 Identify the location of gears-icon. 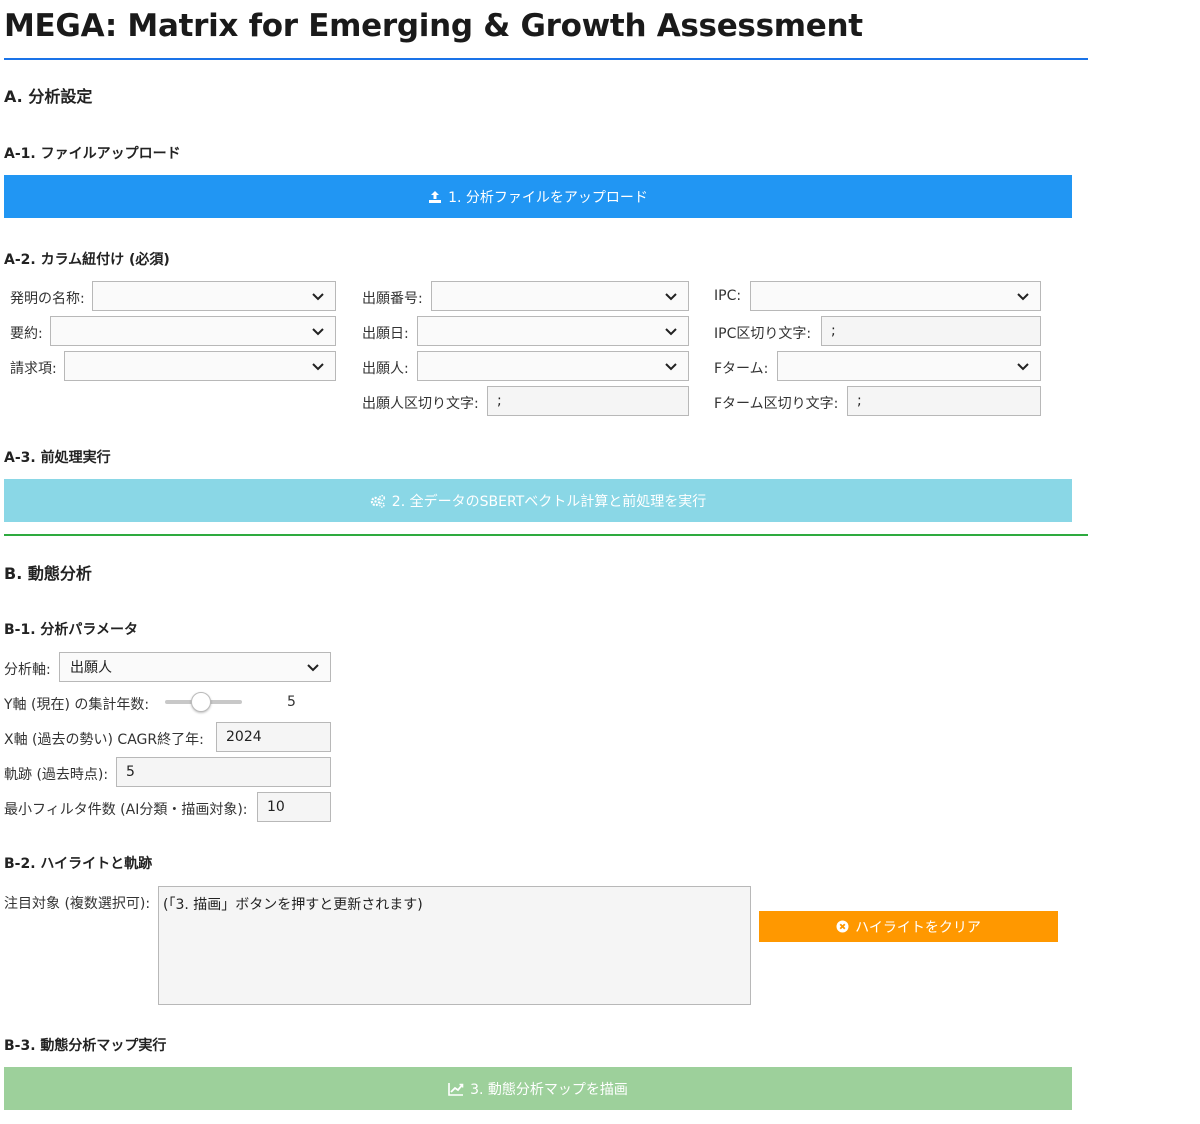
(378, 501).